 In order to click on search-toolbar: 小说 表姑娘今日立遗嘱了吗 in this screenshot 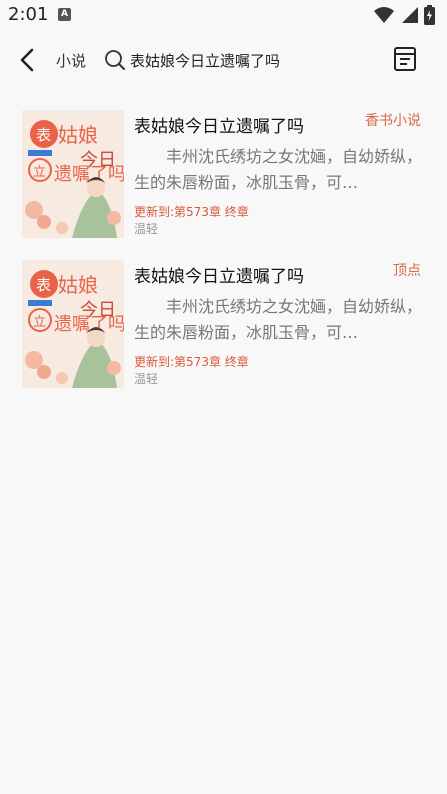, I will do `click(223, 60)`.